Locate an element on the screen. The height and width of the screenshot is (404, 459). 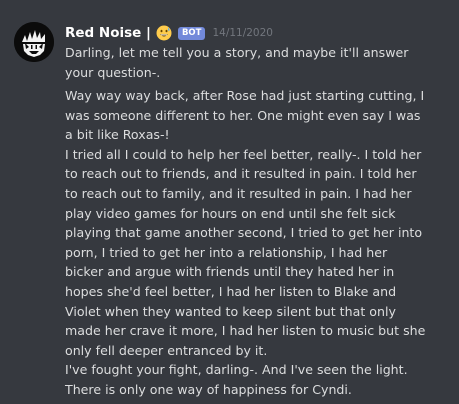
grinning-face-with-sweat-icon is located at coordinates (164, 33).